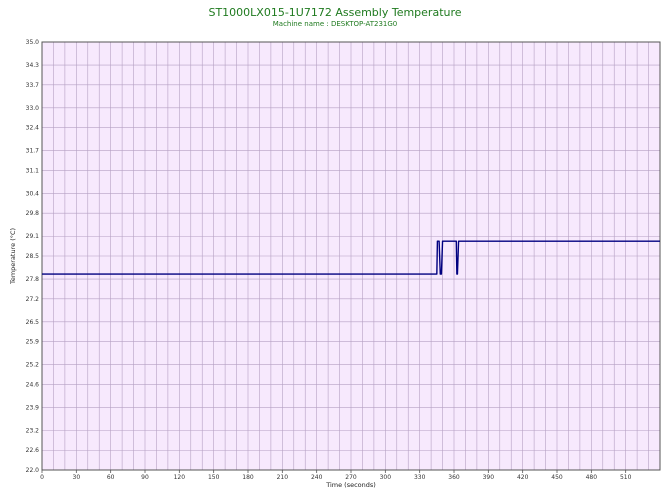 The width and height of the screenshot is (670, 502). Describe the element at coordinates (33, 384) in the screenshot. I see `y-tick-label: 24.6` at that location.